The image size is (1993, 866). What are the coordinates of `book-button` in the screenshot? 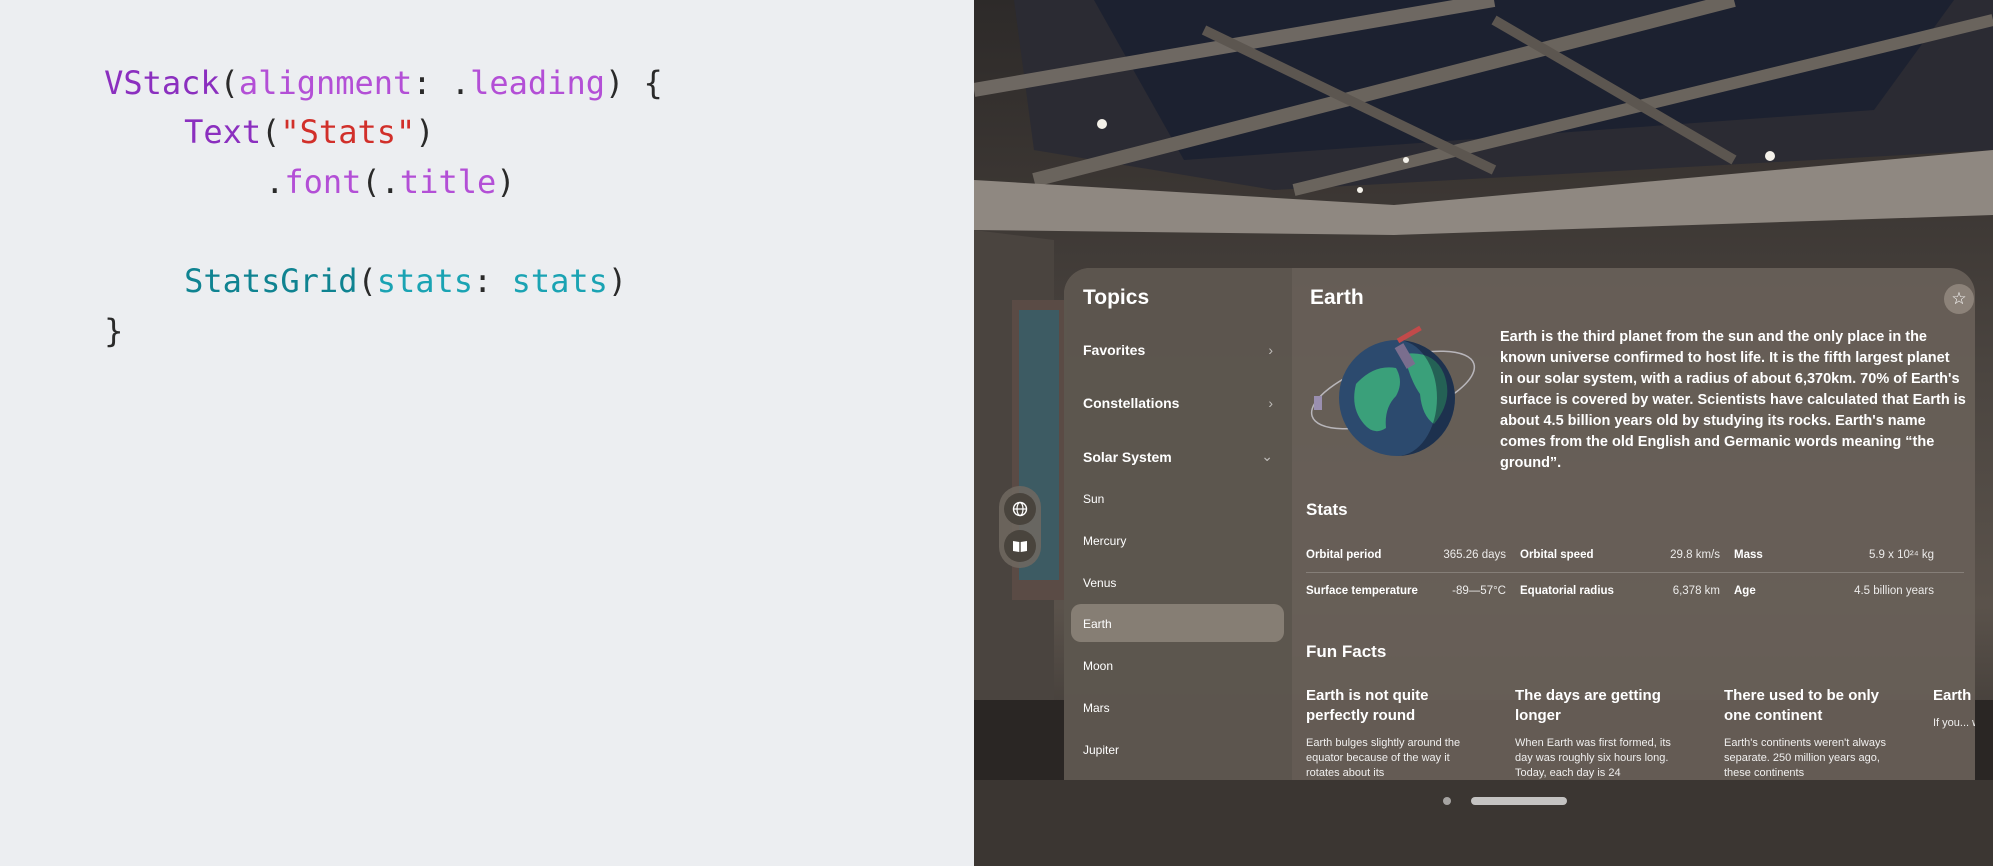 It's located at (1020, 546).